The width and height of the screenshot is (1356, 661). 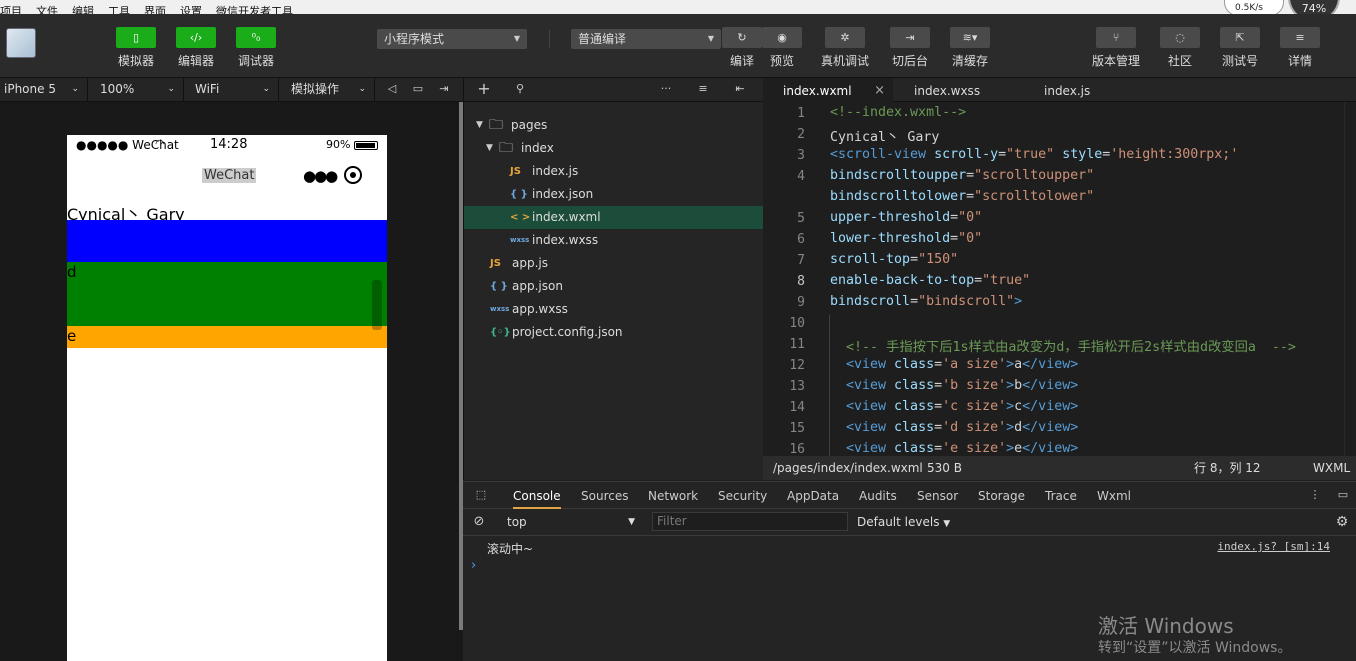 I want to click on zoom-select: 100% ⌄, so click(x=140, y=89).